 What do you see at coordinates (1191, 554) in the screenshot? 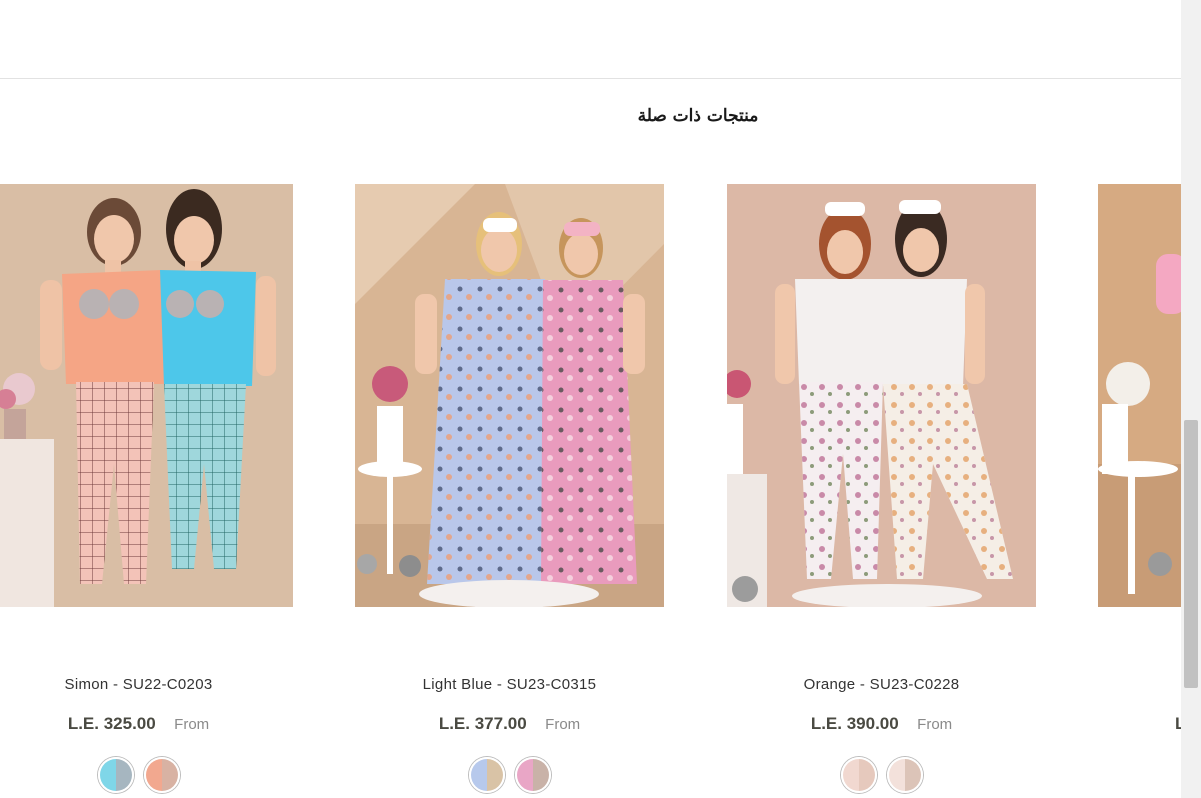
I see `scrollbar-thumb` at bounding box center [1191, 554].